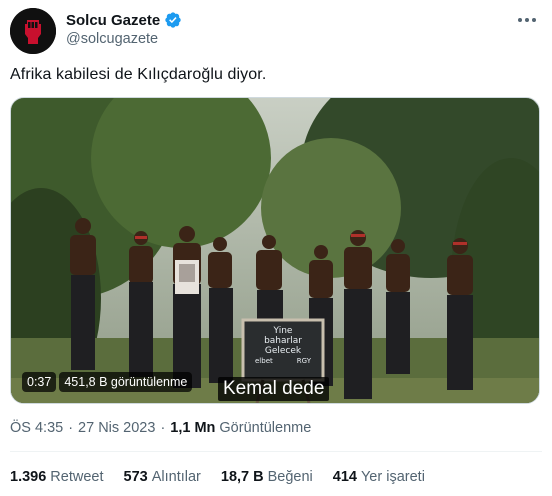 The width and height of the screenshot is (552, 496). I want to click on tweet-time: ÖS 4:35, so click(36, 428).